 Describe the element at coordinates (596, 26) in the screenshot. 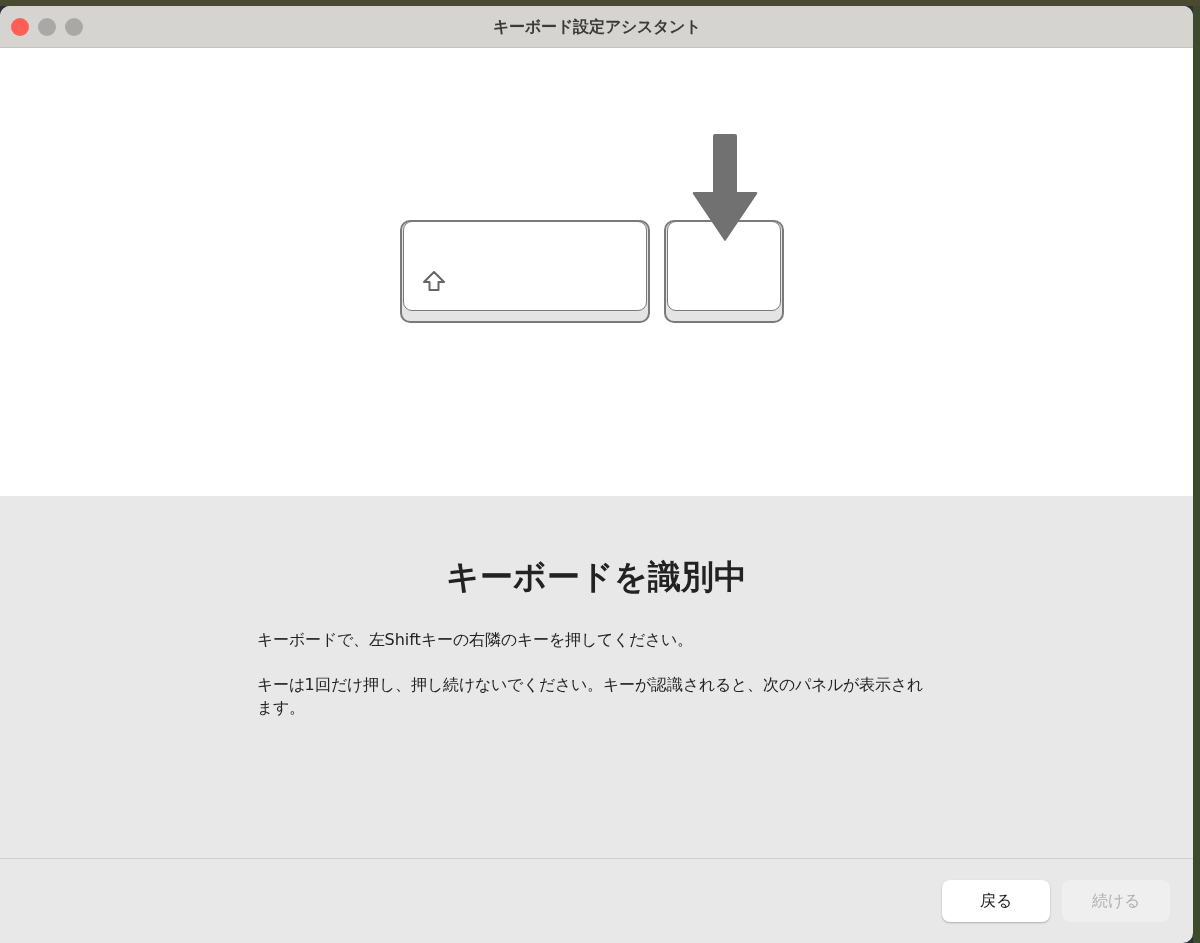

I see `window-title: キーボード設定アシスタント` at that location.